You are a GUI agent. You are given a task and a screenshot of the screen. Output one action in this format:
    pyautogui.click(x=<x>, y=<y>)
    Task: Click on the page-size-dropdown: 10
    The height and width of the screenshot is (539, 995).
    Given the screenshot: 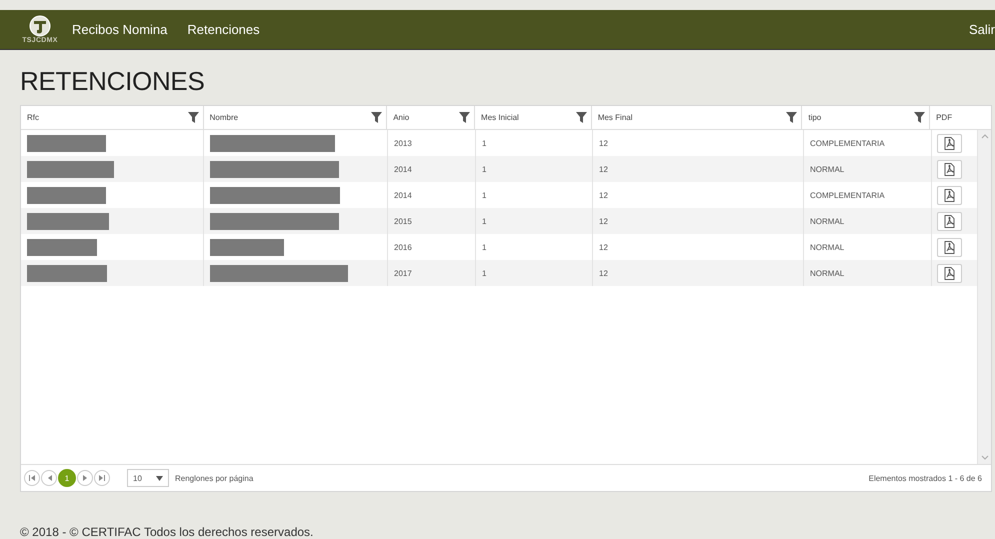 What is the action you would take?
    pyautogui.click(x=148, y=478)
    